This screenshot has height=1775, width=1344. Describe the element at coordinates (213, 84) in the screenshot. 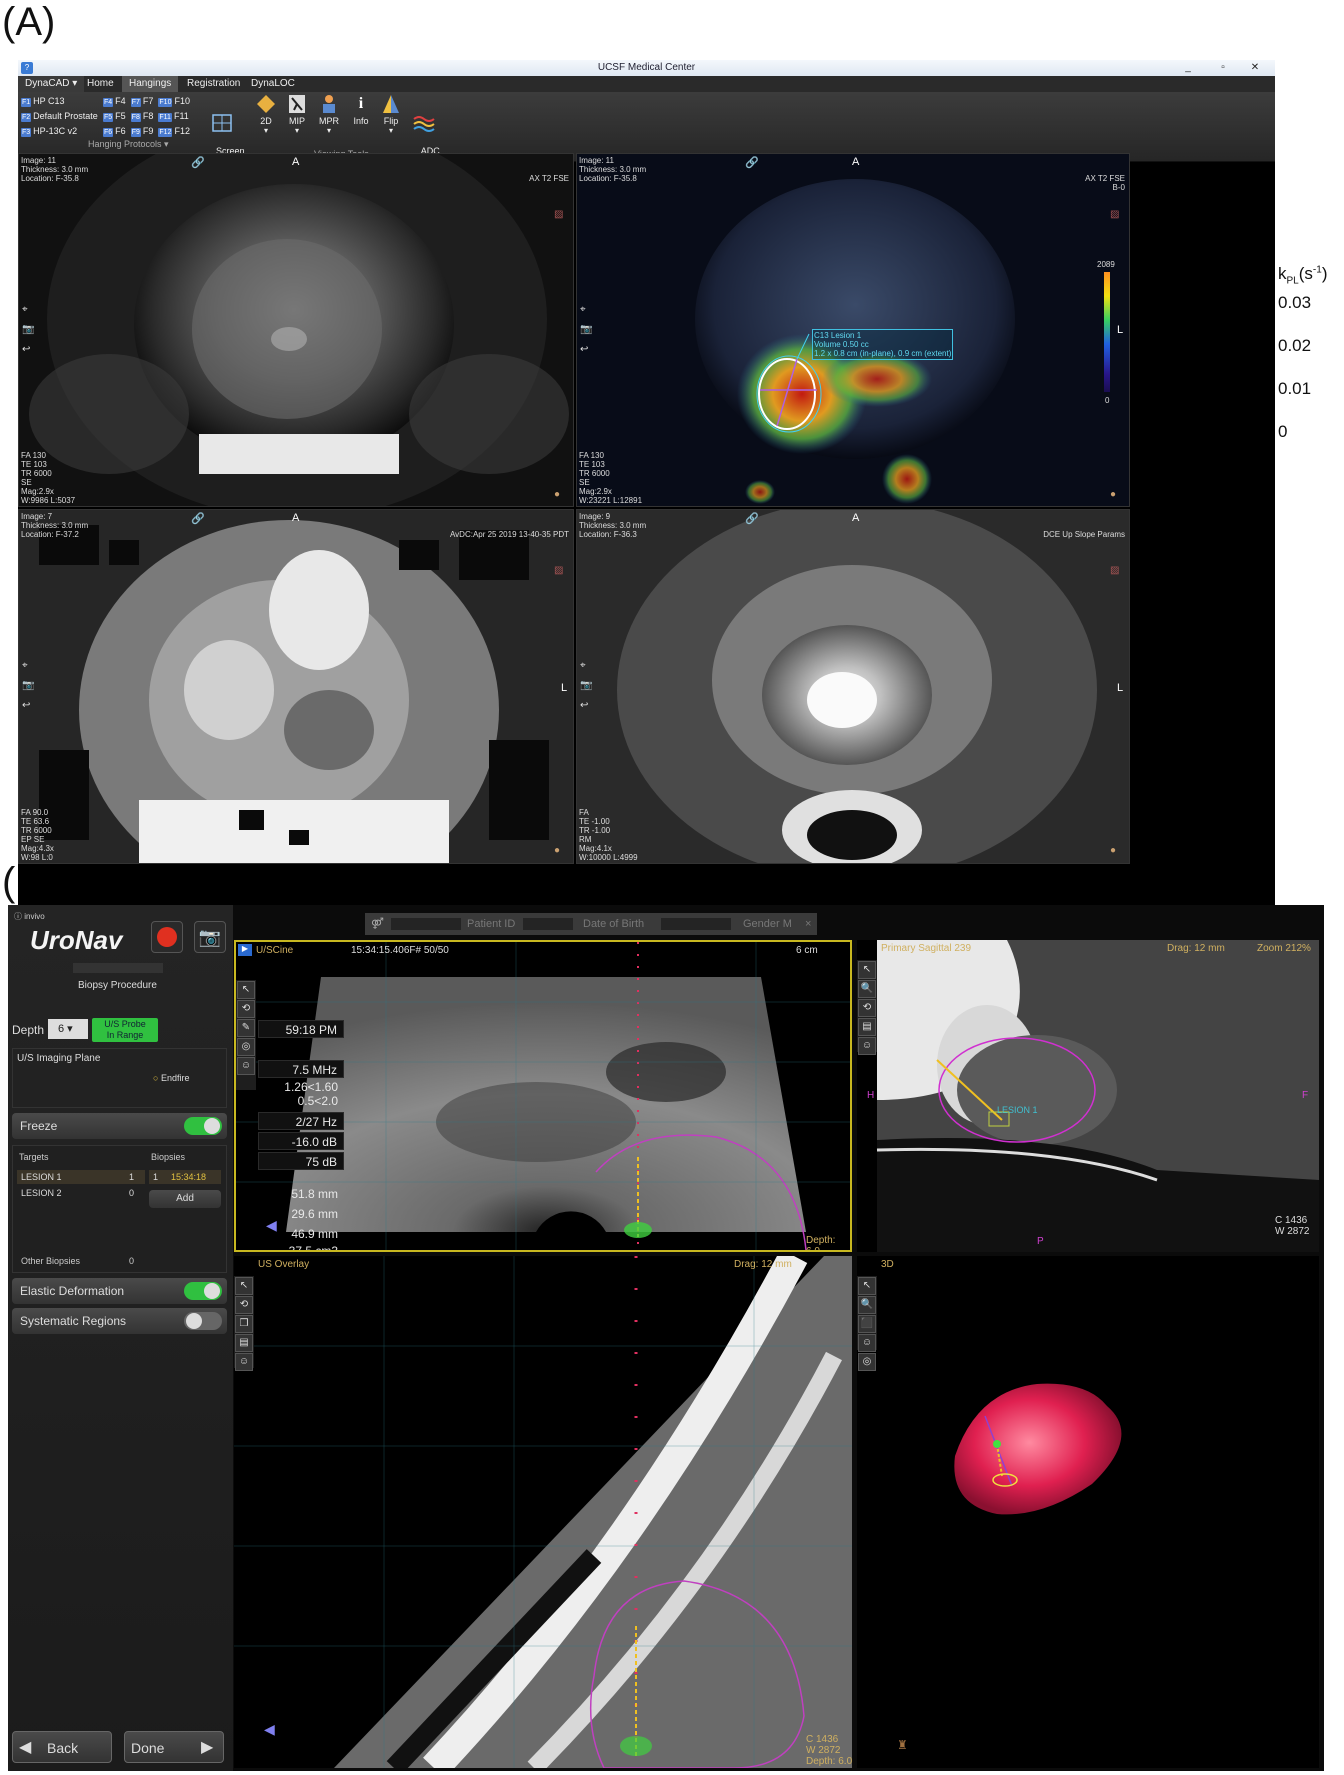

I see `tab-registration: Registration` at that location.